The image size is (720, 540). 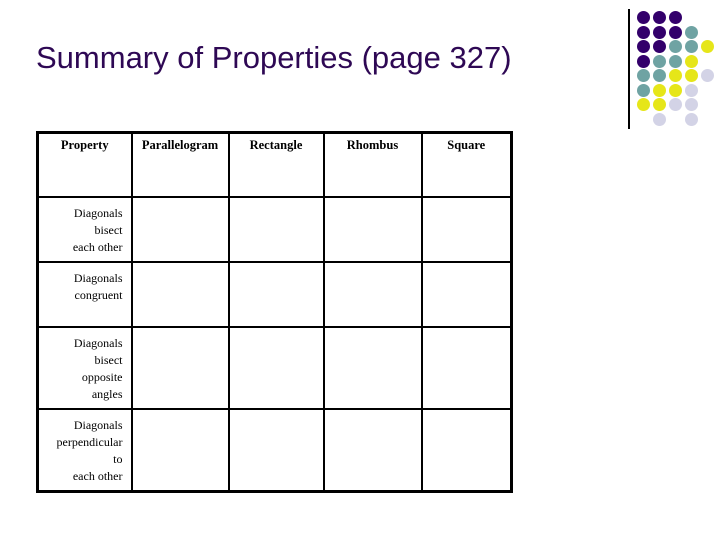 I want to click on table-row: Diagonals perpendicular to each other, so click(x=274, y=450).